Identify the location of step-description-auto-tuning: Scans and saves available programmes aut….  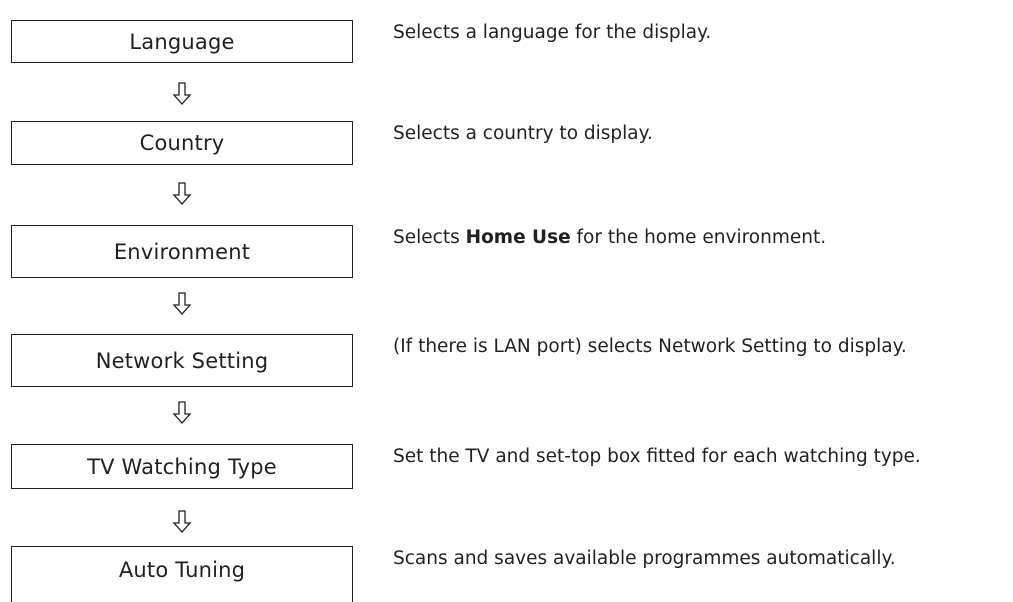
(644, 558).